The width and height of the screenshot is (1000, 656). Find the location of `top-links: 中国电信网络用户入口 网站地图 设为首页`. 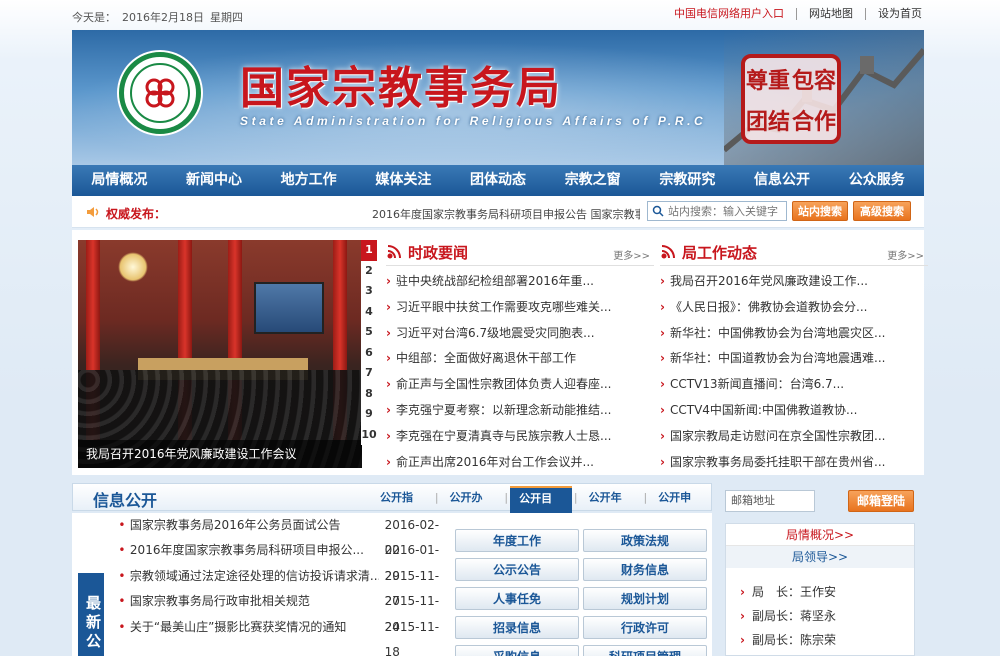

top-links: 中国电信网络用户入口 网站地图 设为首页 is located at coordinates (792, 14).